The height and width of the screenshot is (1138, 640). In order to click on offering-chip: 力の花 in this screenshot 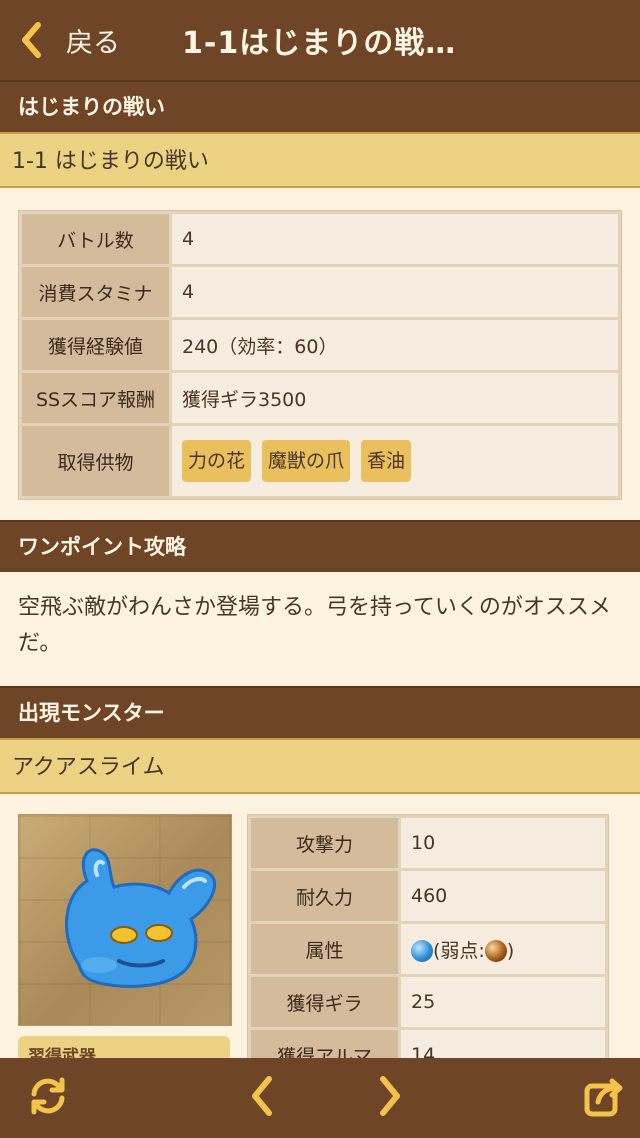, I will do `click(217, 461)`.